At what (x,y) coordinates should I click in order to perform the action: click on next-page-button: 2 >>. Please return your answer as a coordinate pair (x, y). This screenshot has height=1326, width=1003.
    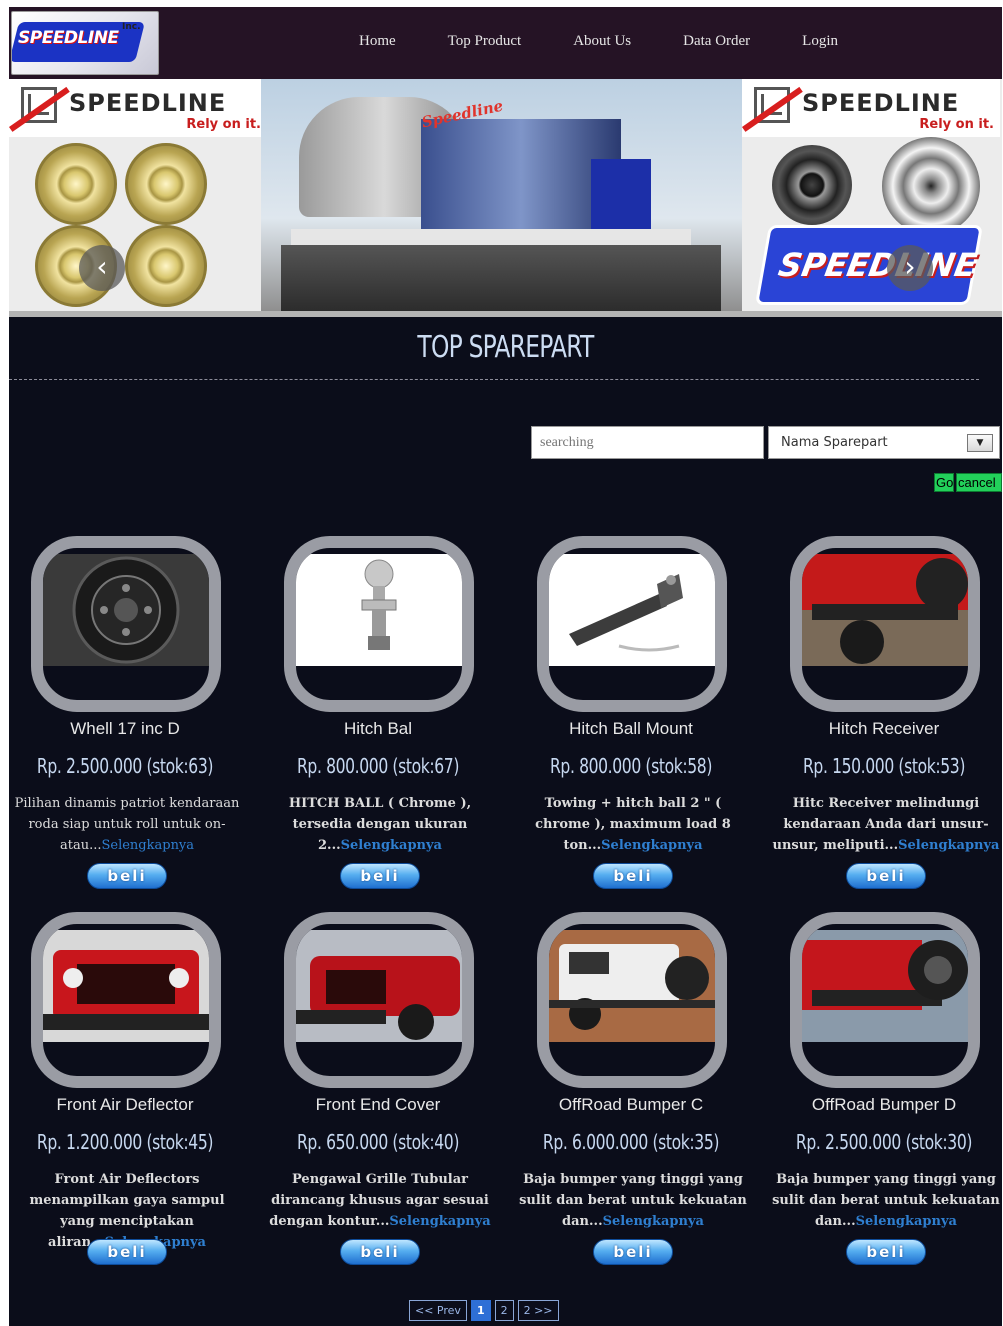
    Looking at the image, I should click on (538, 1310).